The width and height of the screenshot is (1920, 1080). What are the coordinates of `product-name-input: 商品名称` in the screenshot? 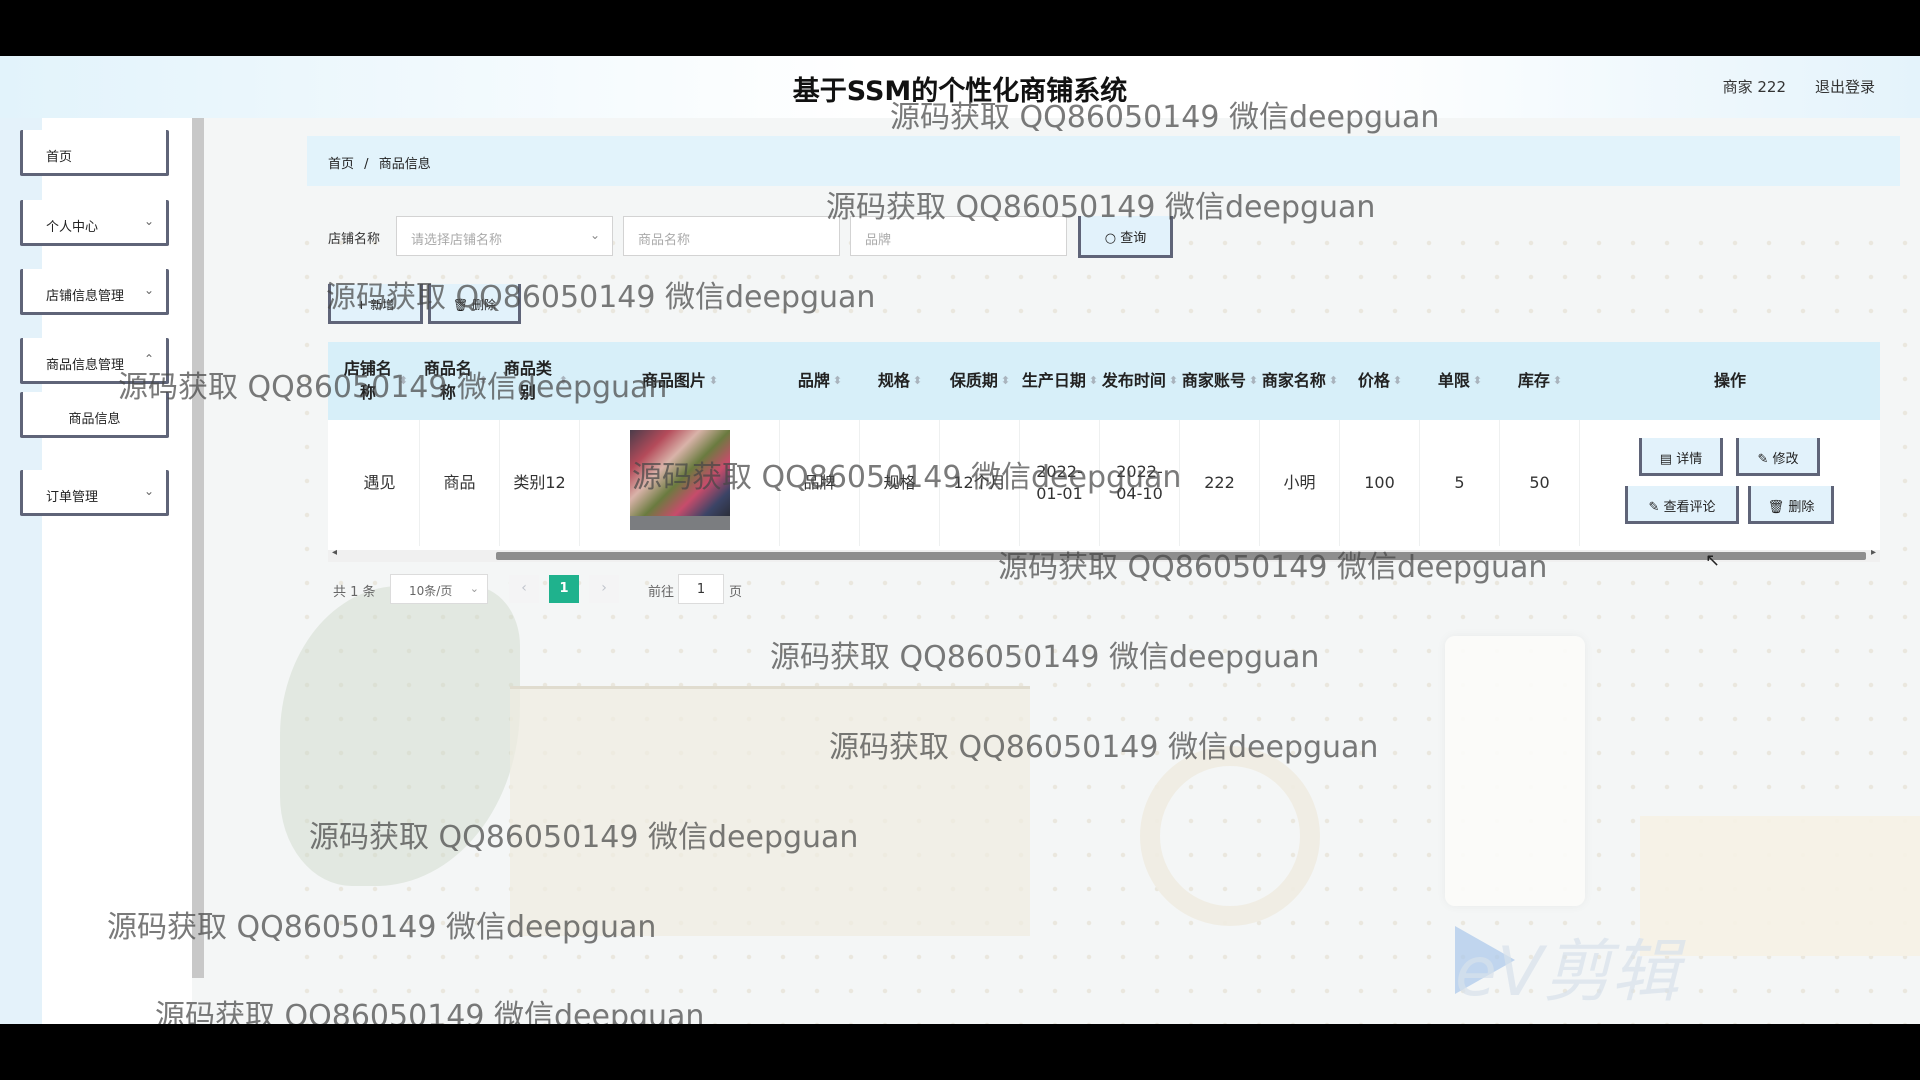 It's located at (731, 236).